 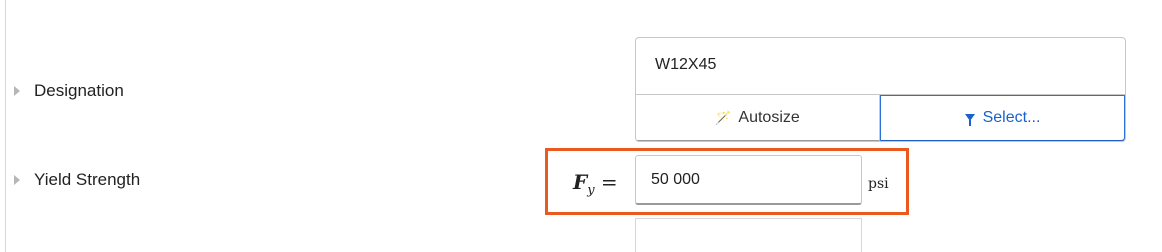 I want to click on magic-wand-icon: 🪄, so click(x=723, y=117).